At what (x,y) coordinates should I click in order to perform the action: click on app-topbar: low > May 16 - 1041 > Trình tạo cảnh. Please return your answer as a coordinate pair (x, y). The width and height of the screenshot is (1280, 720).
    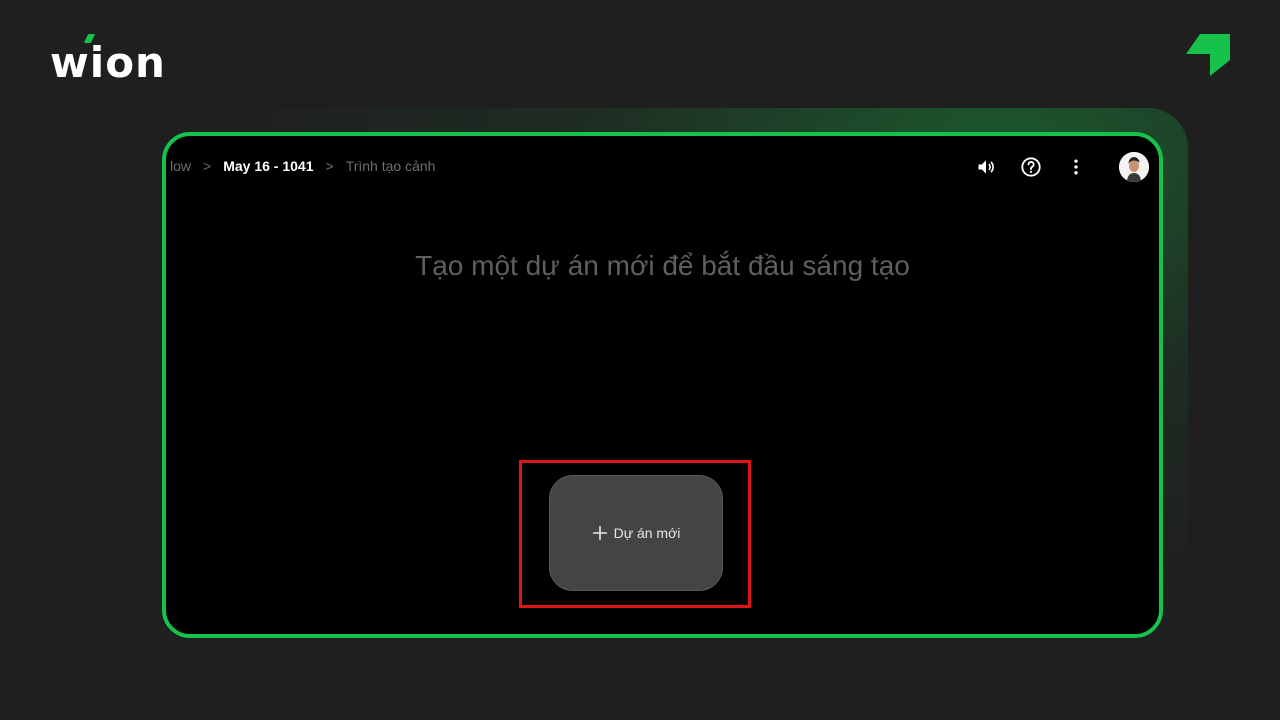
    Looking at the image, I should click on (662, 168).